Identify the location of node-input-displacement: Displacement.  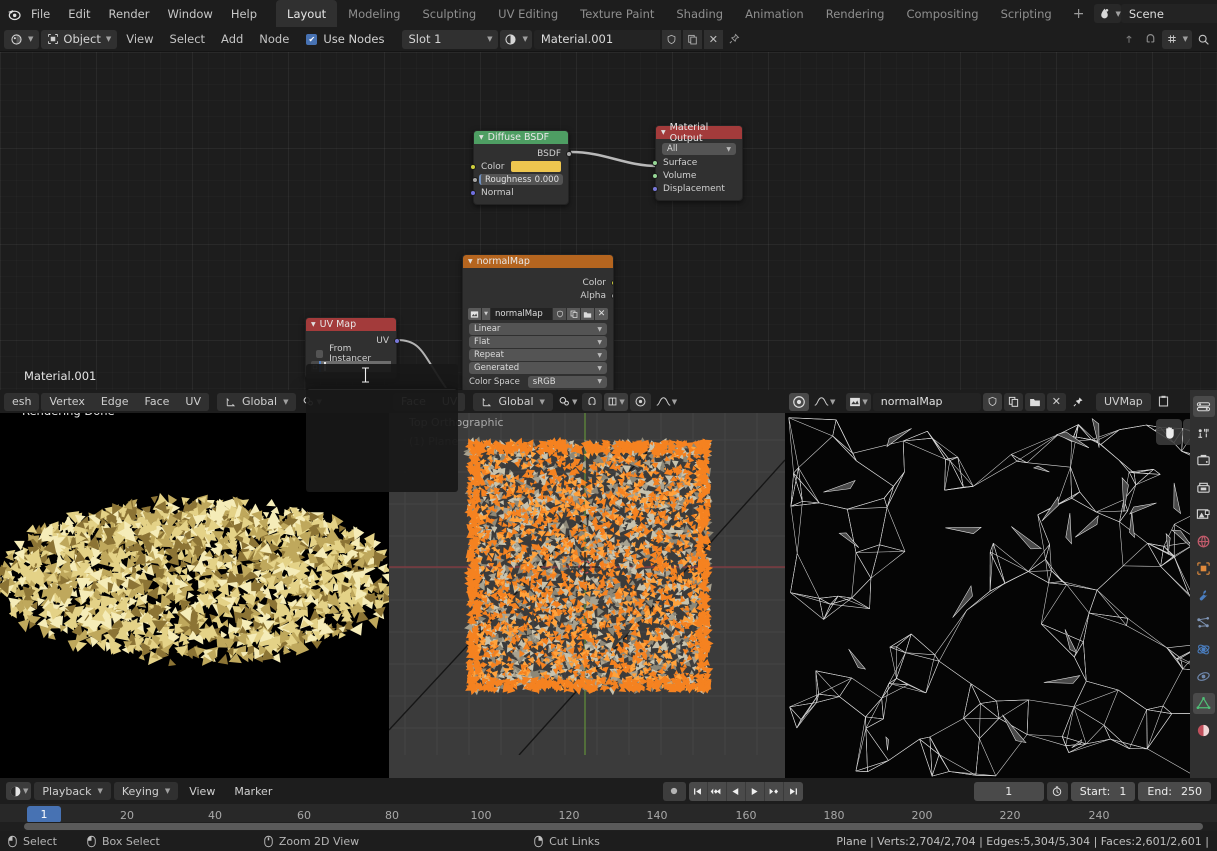
(697, 188).